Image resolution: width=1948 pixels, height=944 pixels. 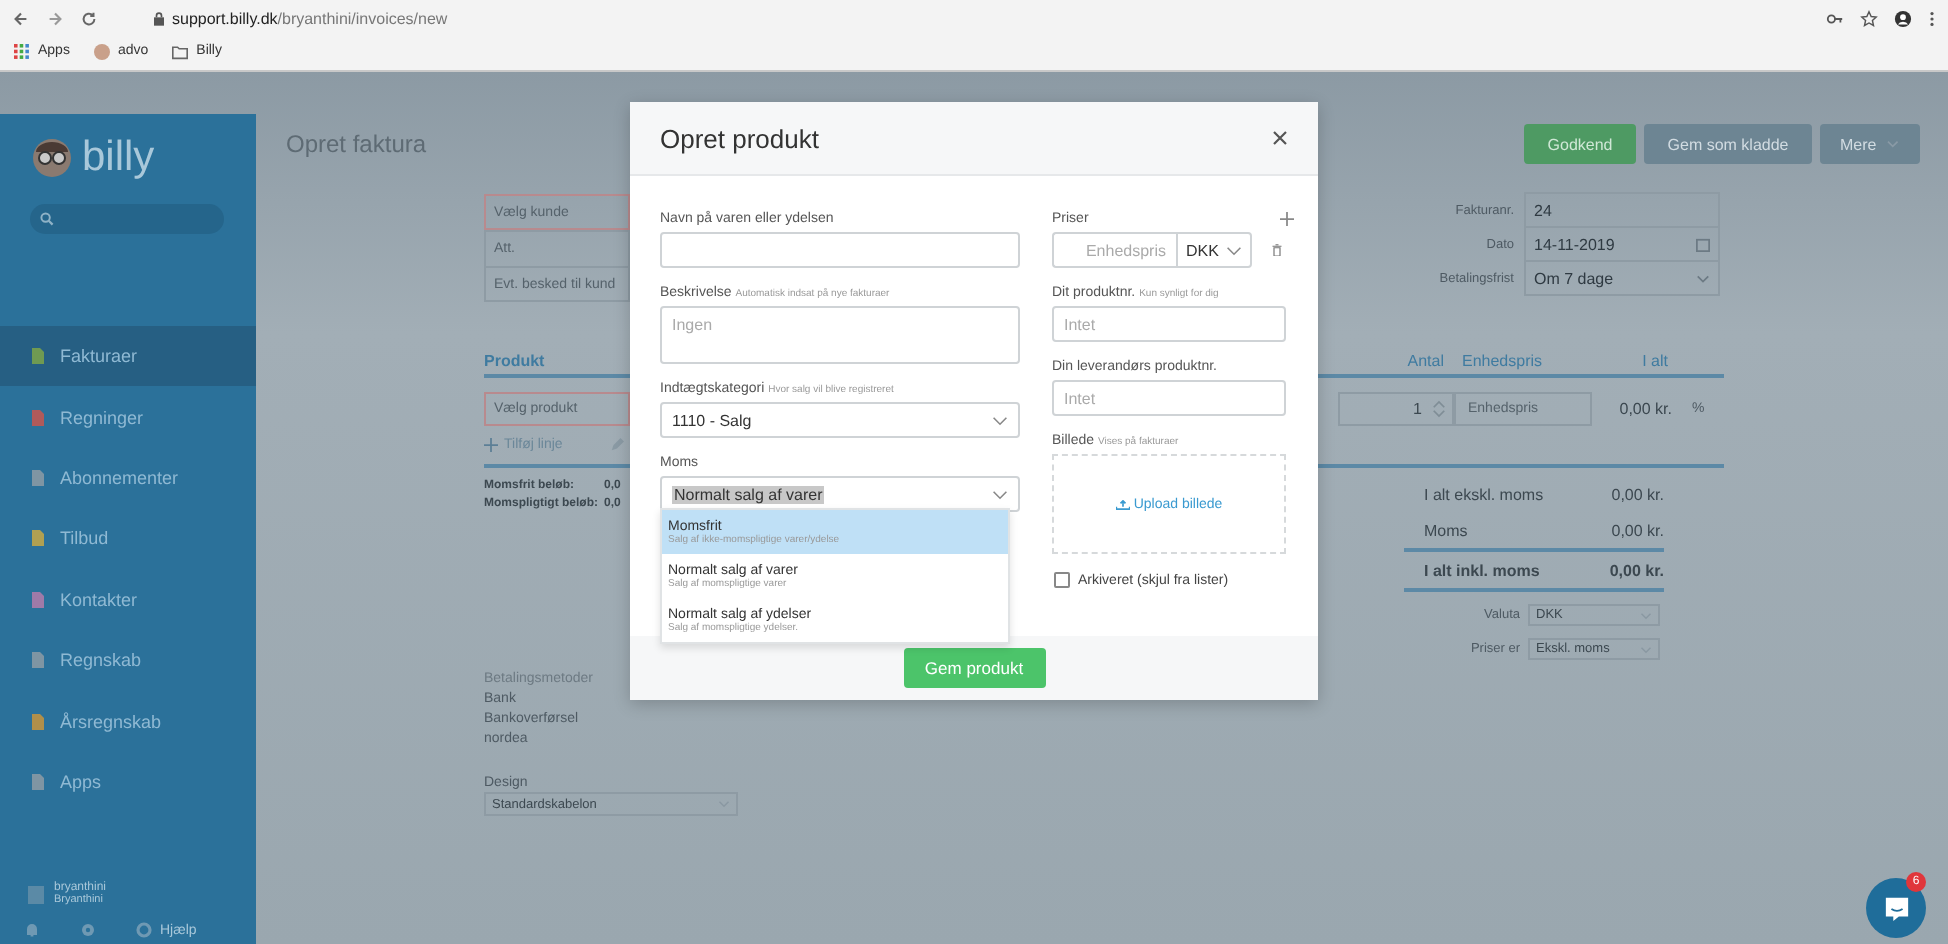 I want to click on currency-select: DKK, so click(x=1214, y=250).